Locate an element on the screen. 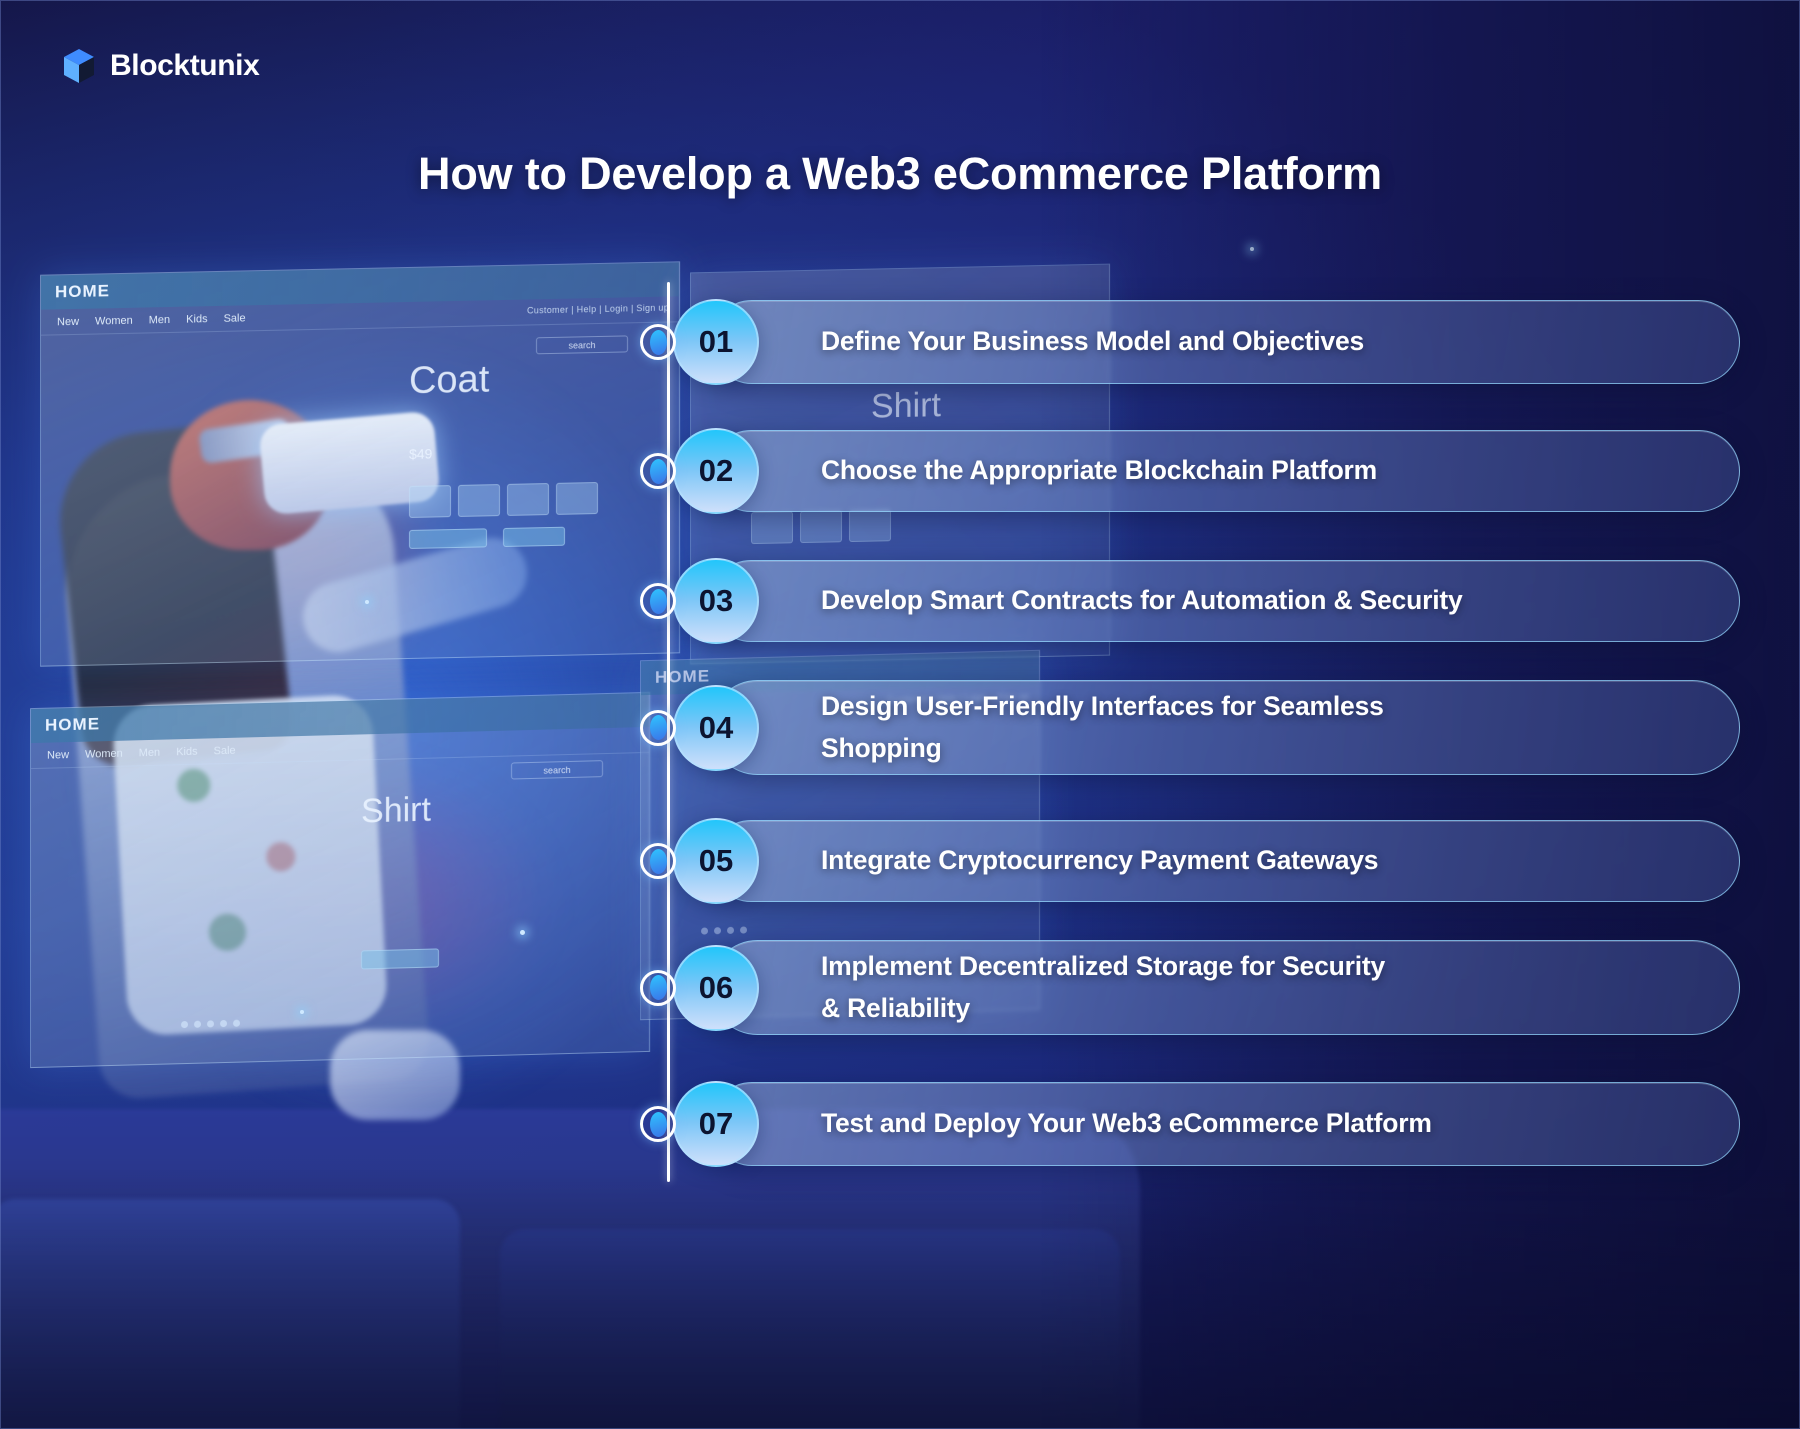  step-number-badge-01: 01 is located at coordinates (716, 342).